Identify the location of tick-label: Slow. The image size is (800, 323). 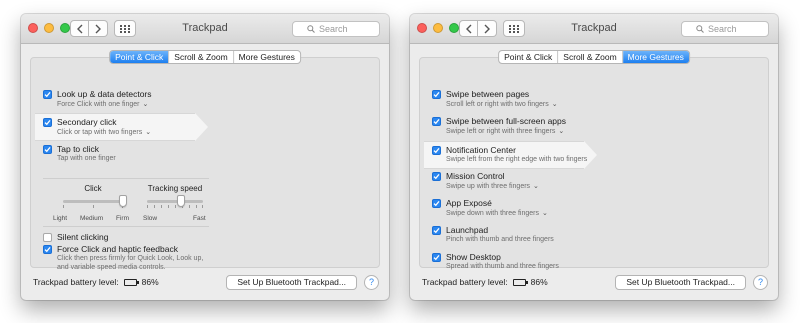
(150, 218).